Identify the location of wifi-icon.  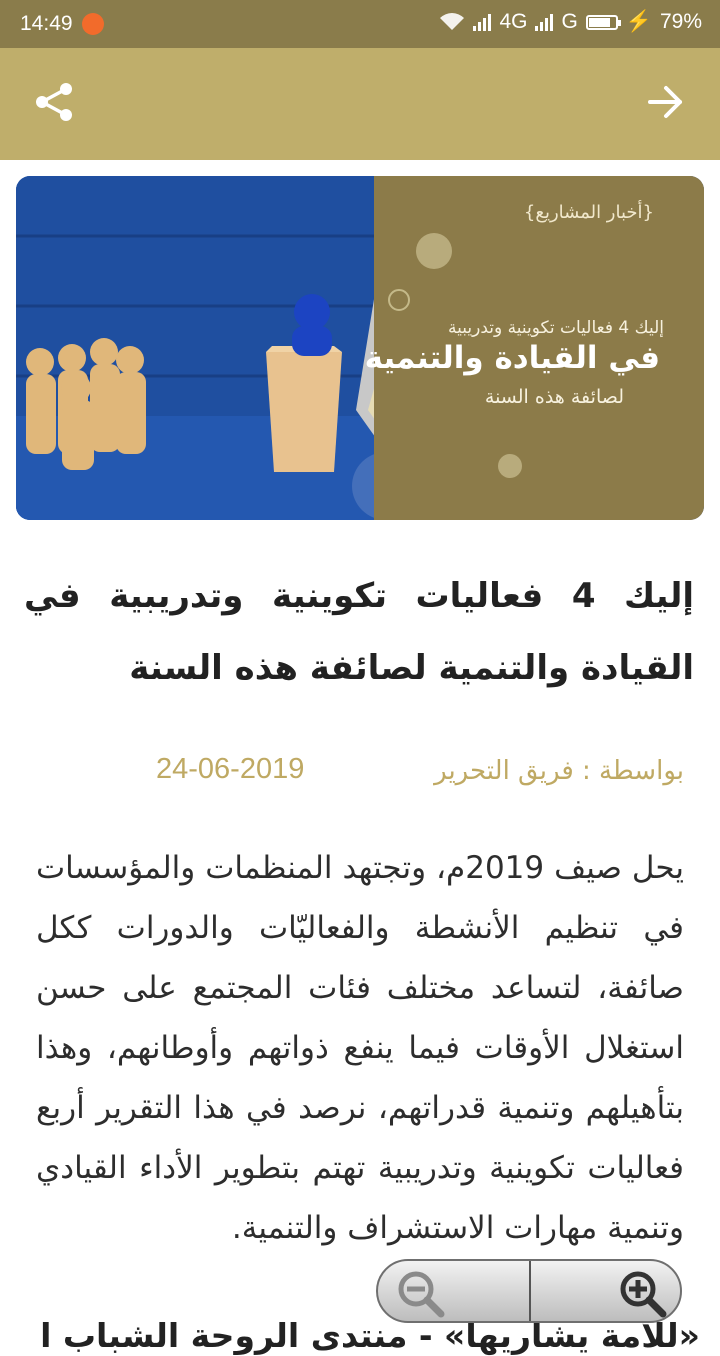
(452, 21).